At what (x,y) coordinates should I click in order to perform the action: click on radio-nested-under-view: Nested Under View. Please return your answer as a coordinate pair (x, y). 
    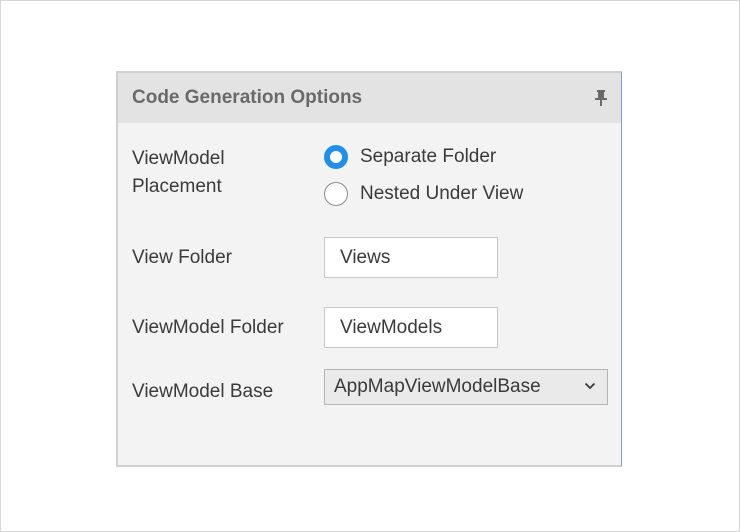
    Looking at the image, I should click on (423, 194).